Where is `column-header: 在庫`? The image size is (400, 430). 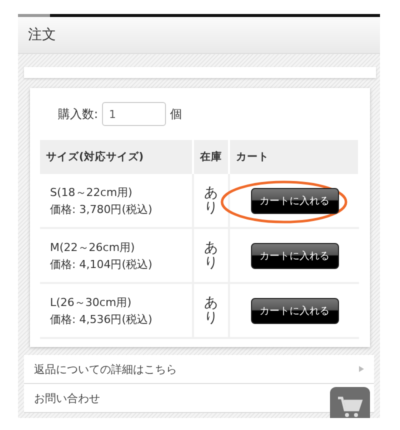
column-header: 在庫 is located at coordinates (211, 157).